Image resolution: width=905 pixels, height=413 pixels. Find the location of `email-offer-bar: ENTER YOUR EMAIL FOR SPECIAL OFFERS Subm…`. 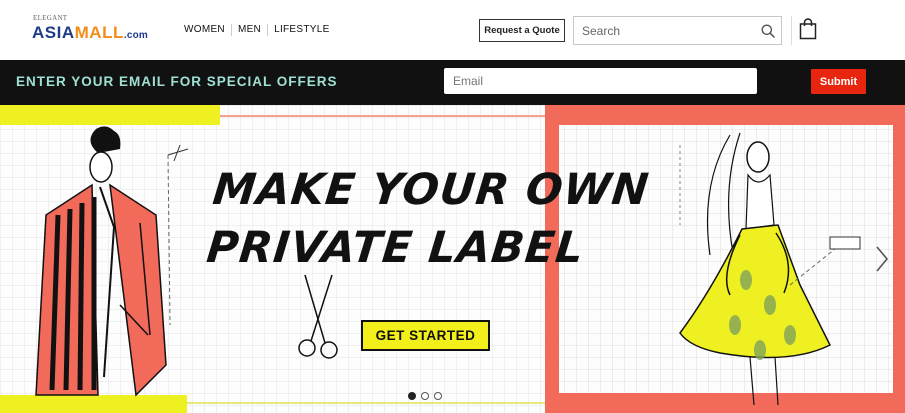

email-offer-bar: ENTER YOUR EMAIL FOR SPECIAL OFFERS Subm… is located at coordinates (452, 82).